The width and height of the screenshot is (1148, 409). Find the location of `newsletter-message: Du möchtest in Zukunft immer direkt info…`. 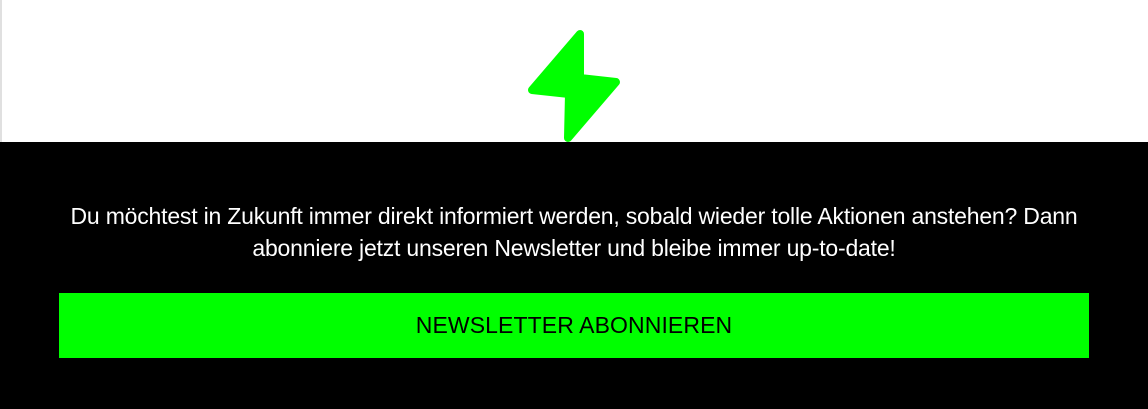

newsletter-message: Du möchtest in Zukunft immer direkt info… is located at coordinates (574, 232).